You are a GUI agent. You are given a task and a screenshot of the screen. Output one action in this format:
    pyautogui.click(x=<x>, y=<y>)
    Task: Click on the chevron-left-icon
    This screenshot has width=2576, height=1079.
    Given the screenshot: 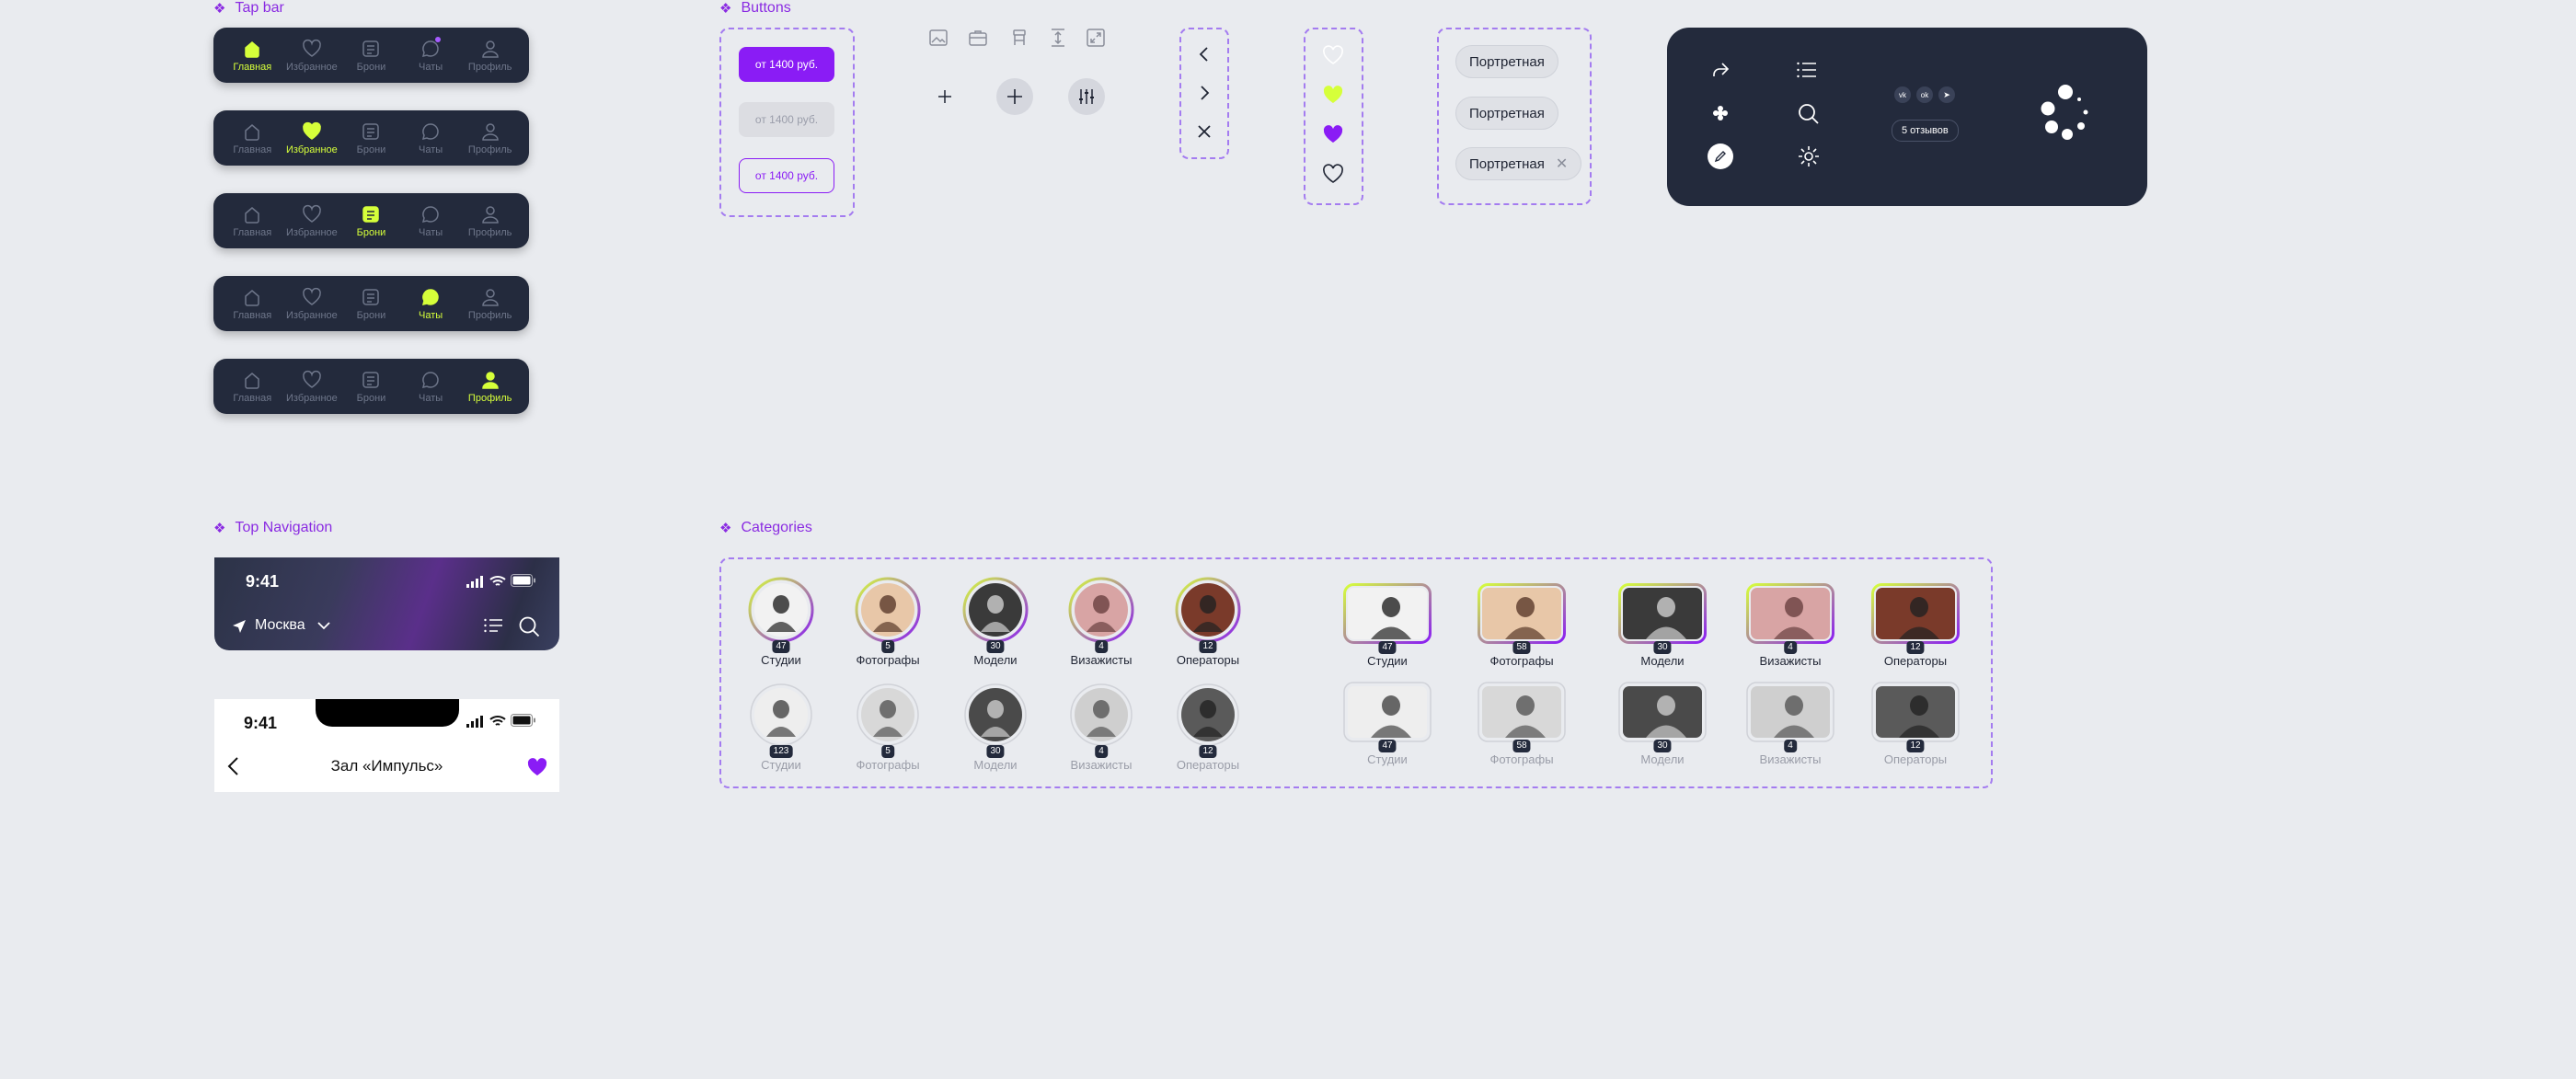 What is the action you would take?
    pyautogui.click(x=1204, y=54)
    